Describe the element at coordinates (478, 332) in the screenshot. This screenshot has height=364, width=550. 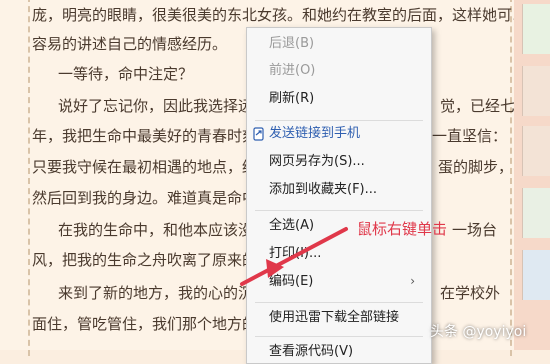
I see `watermark-text: 头条 @yoyiyoi` at that location.